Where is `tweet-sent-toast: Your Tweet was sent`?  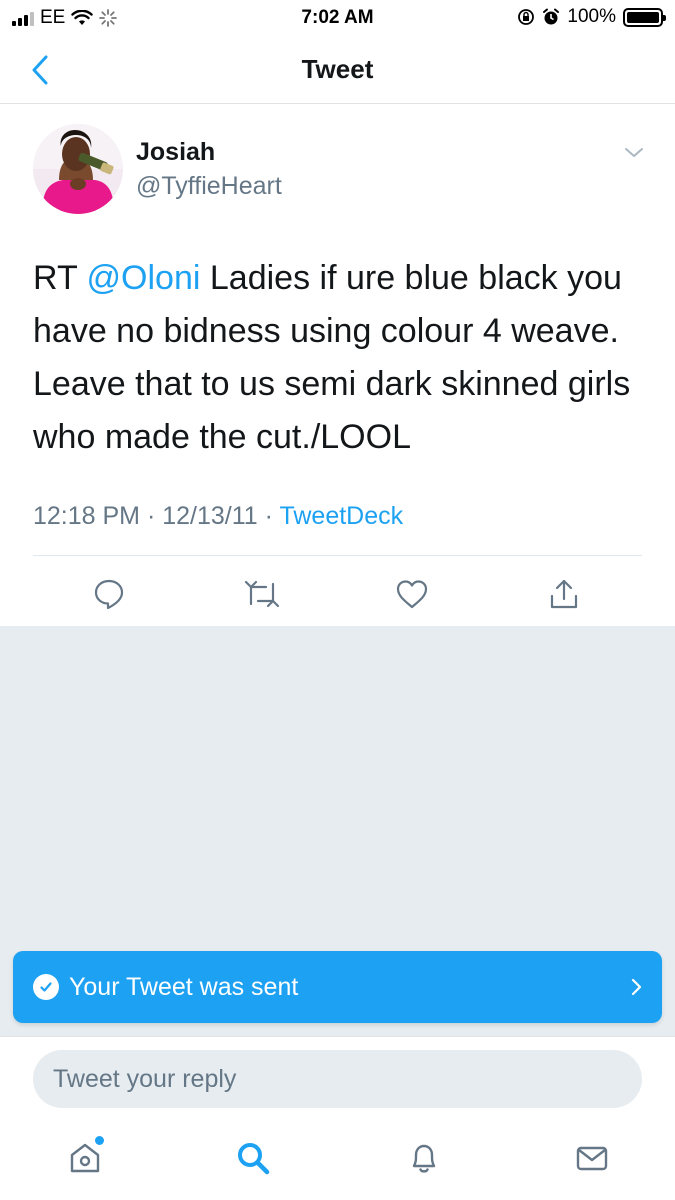
tweet-sent-toast: Your Tweet was sent is located at coordinates (337, 987).